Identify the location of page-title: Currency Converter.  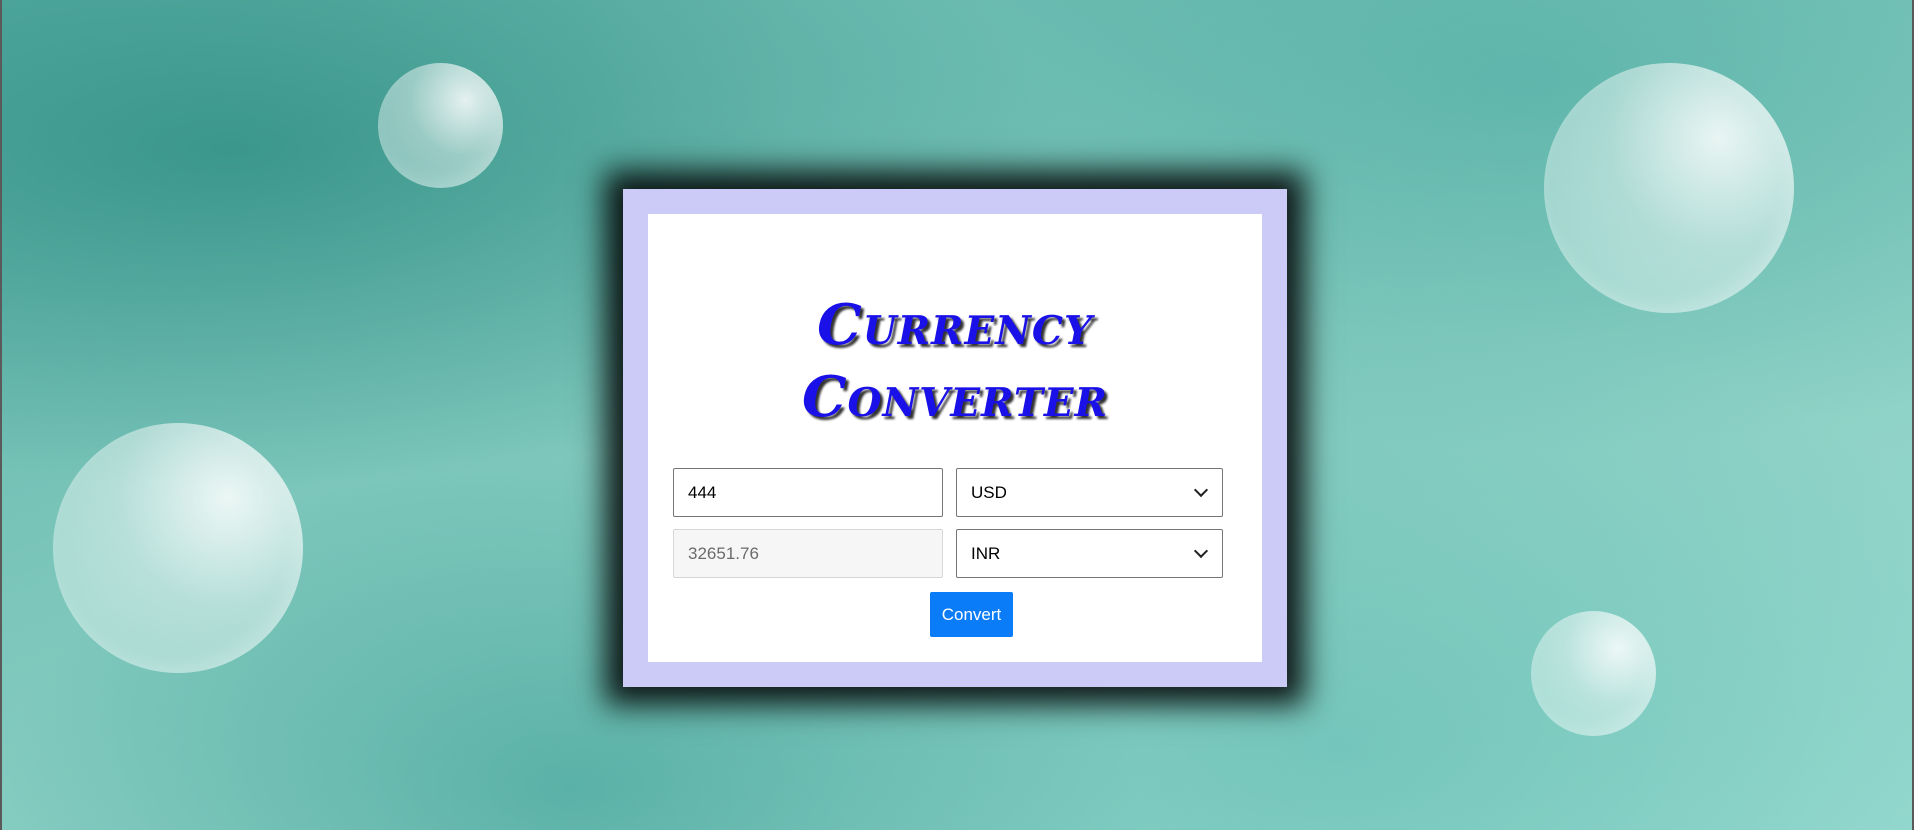
(955, 361).